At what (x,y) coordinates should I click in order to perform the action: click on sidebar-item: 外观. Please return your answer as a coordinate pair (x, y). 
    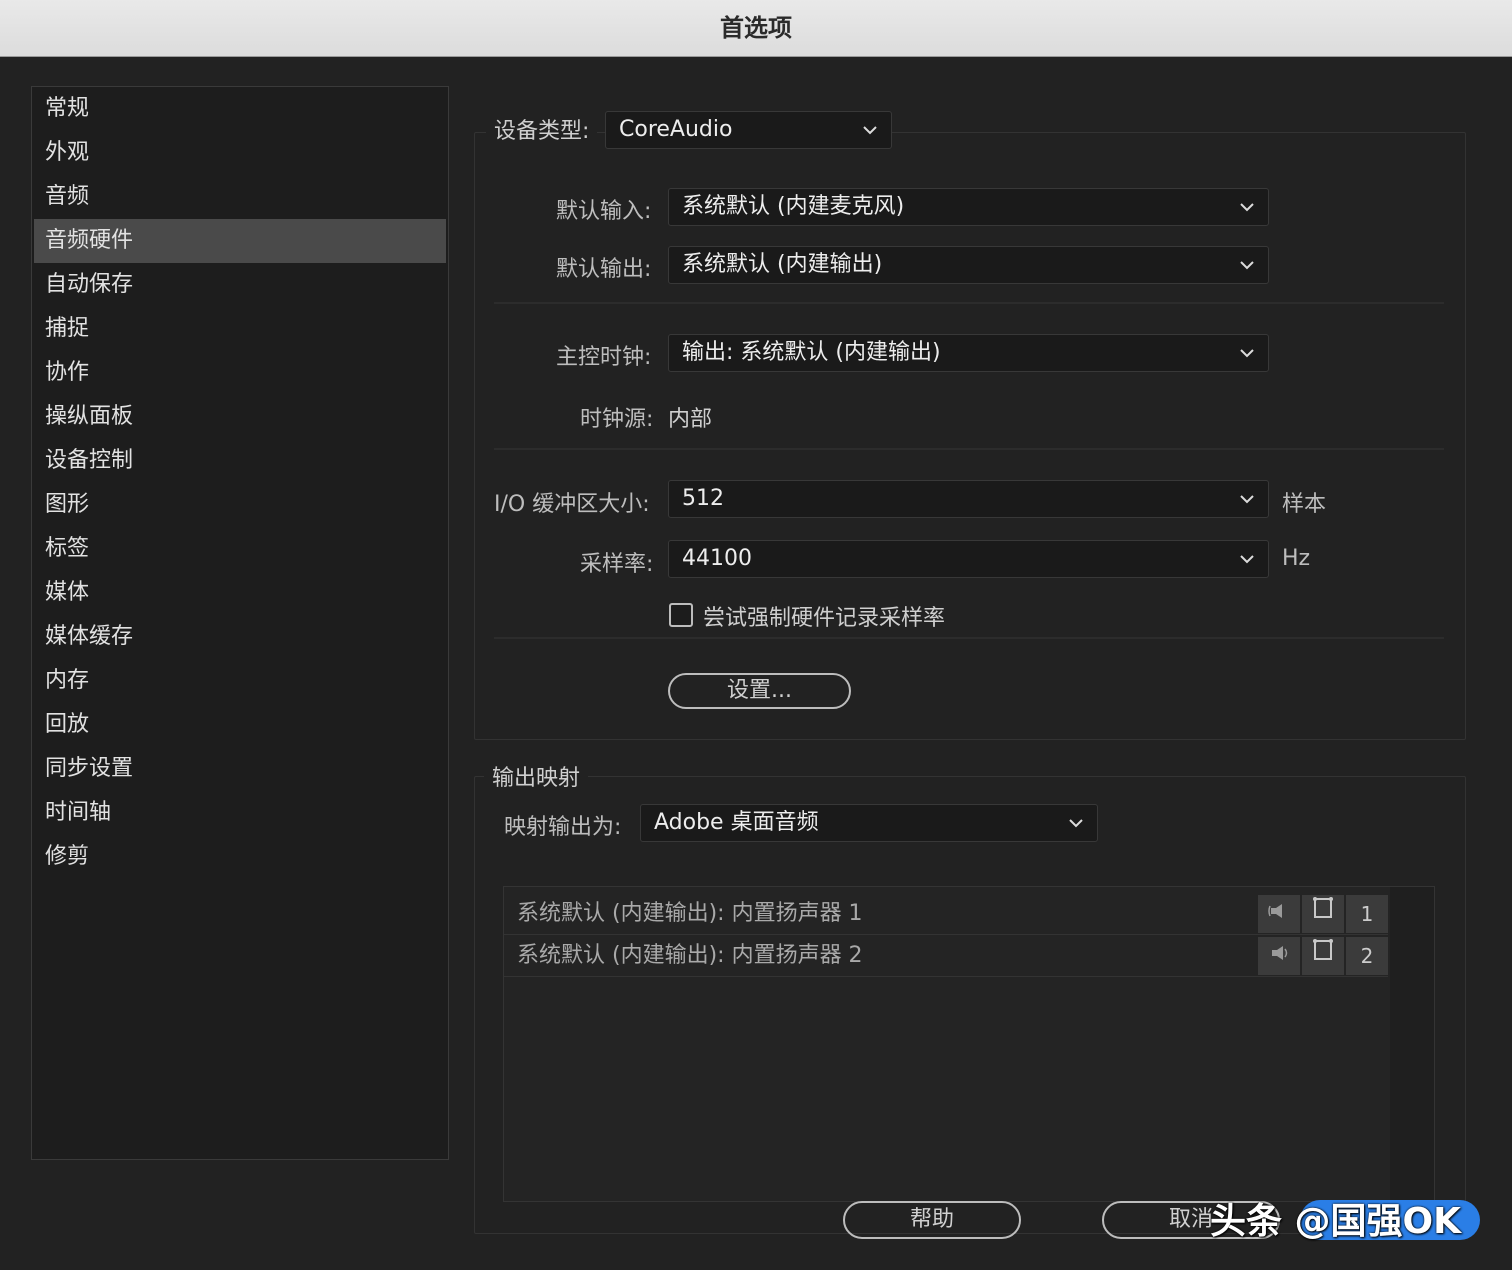
    Looking at the image, I should click on (240, 153).